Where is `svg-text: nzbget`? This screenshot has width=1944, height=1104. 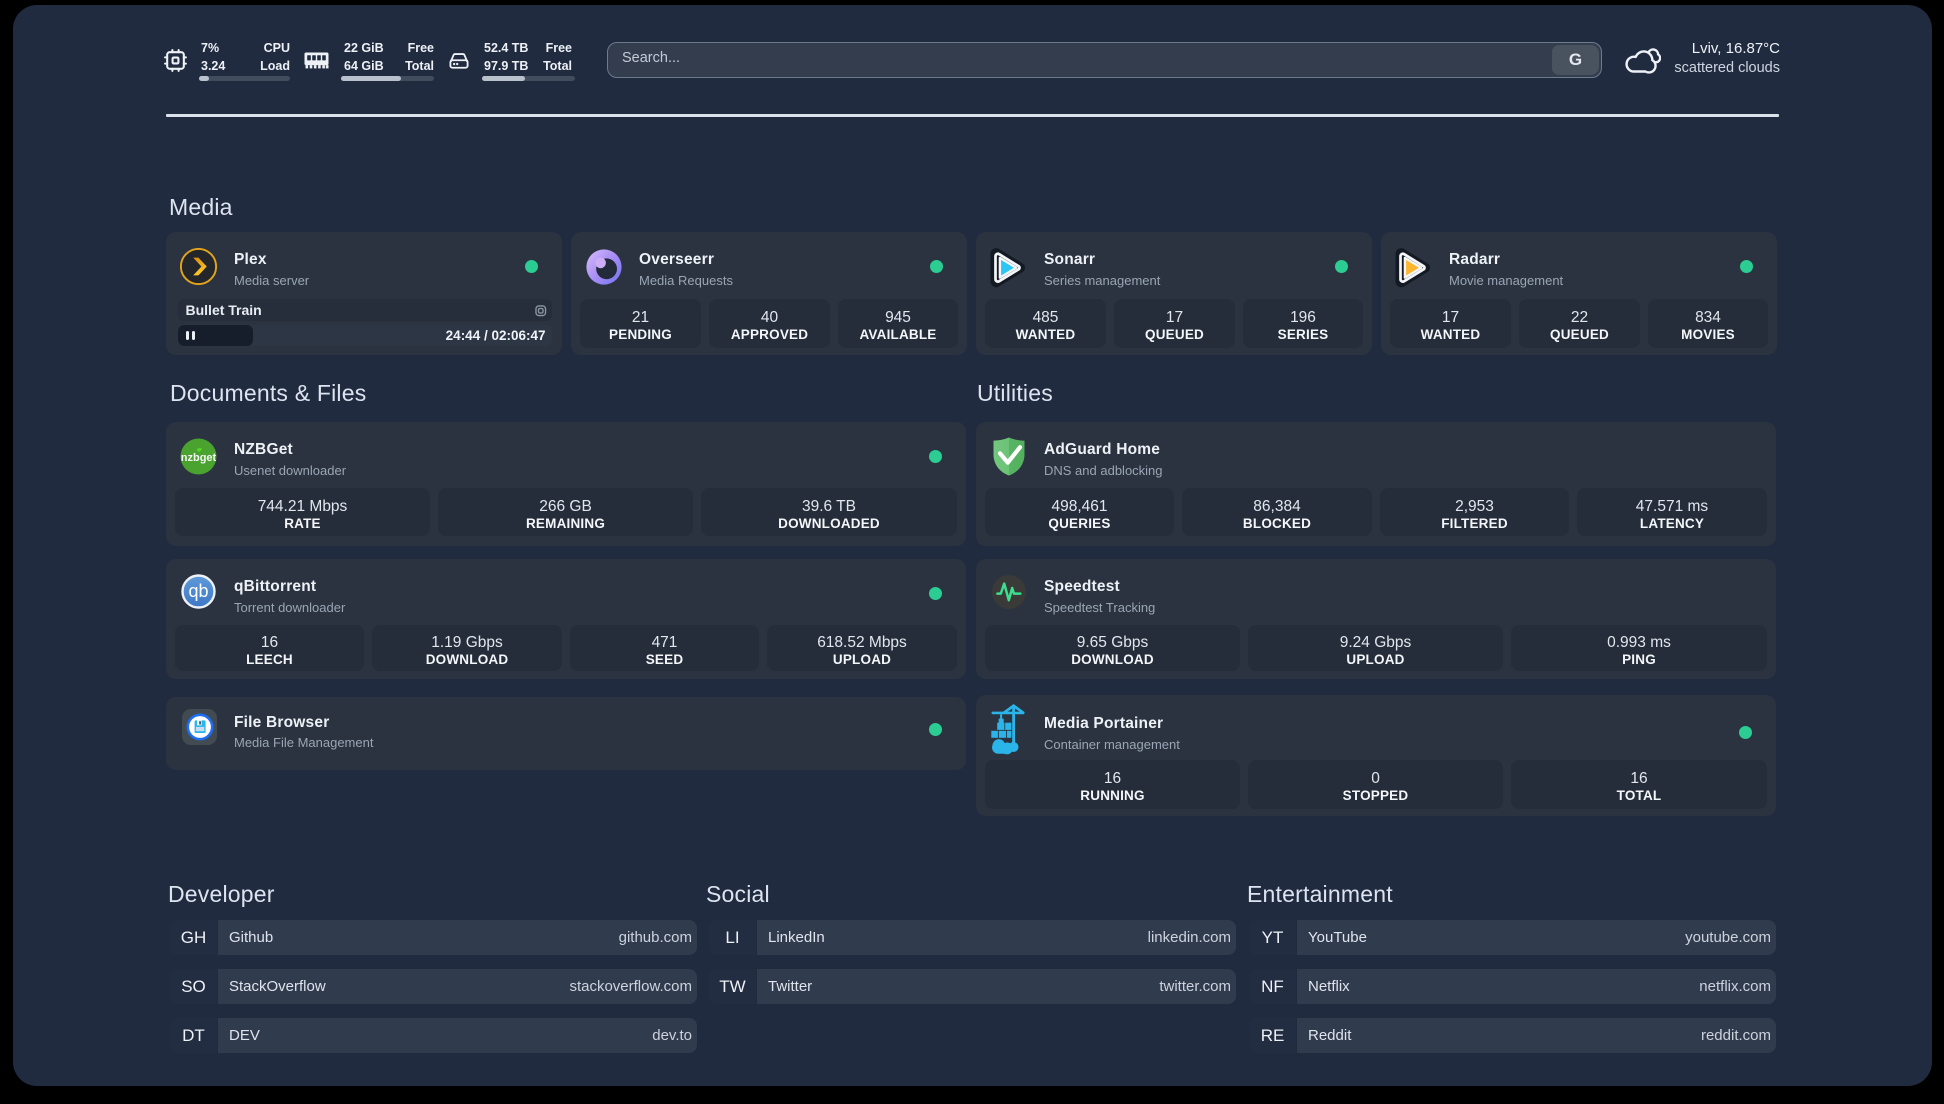 svg-text: nzbget is located at coordinates (199, 458).